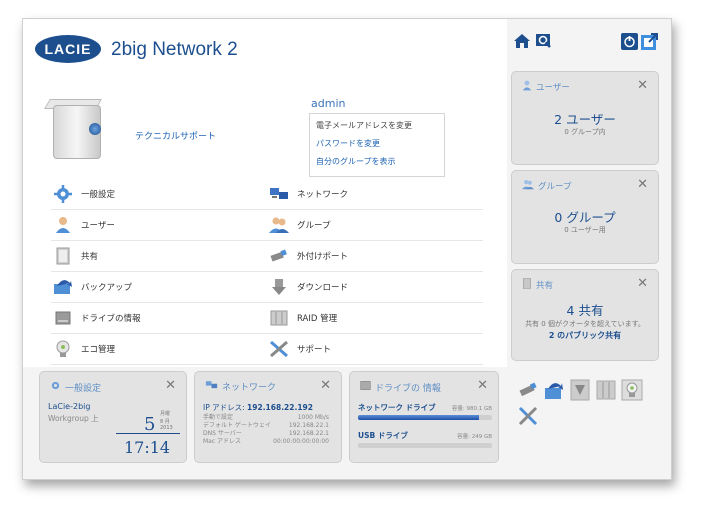 The height and width of the screenshot is (521, 712). I want to click on workgroup-label: Workgroup 上, so click(73, 418).